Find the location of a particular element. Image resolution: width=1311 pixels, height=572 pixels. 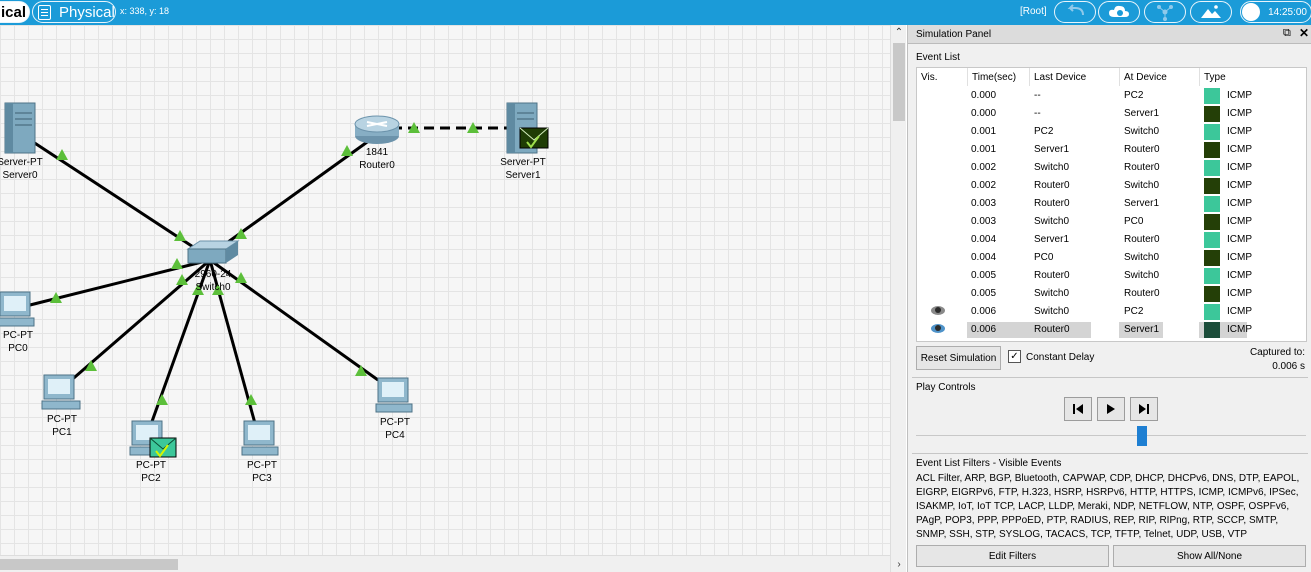

pc3-icon is located at coordinates (260, 438).